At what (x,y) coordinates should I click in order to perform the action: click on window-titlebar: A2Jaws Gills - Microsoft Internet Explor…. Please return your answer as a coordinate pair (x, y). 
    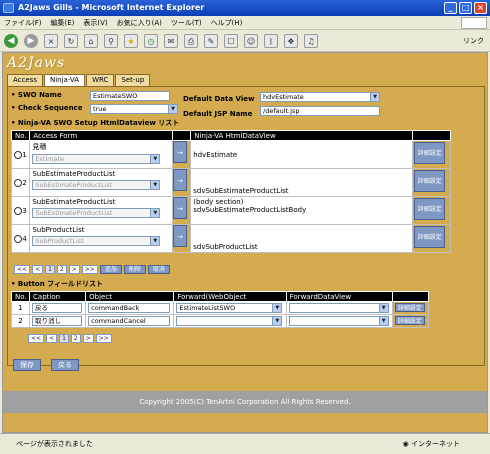
    Looking at the image, I should click on (245, 8).